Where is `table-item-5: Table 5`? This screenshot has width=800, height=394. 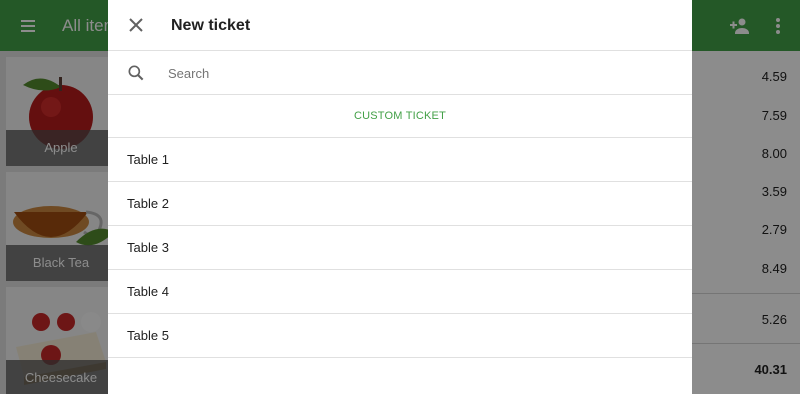 table-item-5: Table 5 is located at coordinates (400, 336).